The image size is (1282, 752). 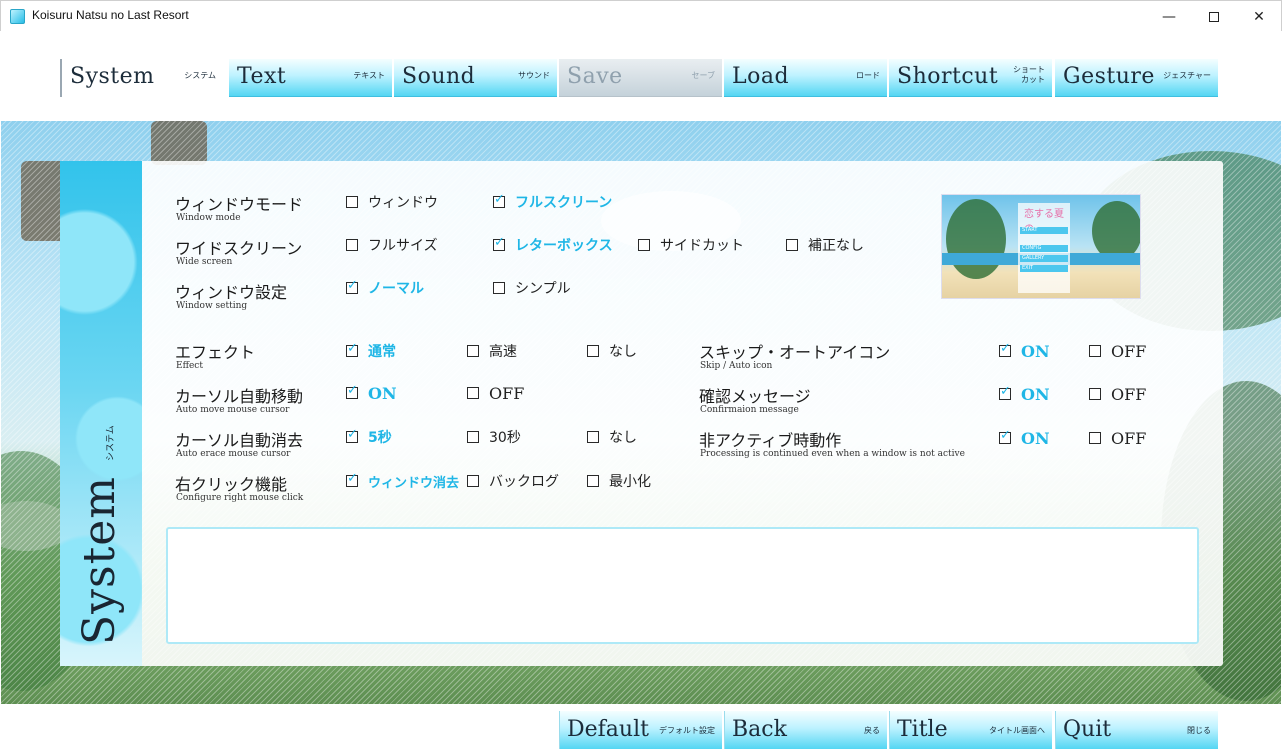 I want to click on minimize-button: —, so click(x=1169, y=16).